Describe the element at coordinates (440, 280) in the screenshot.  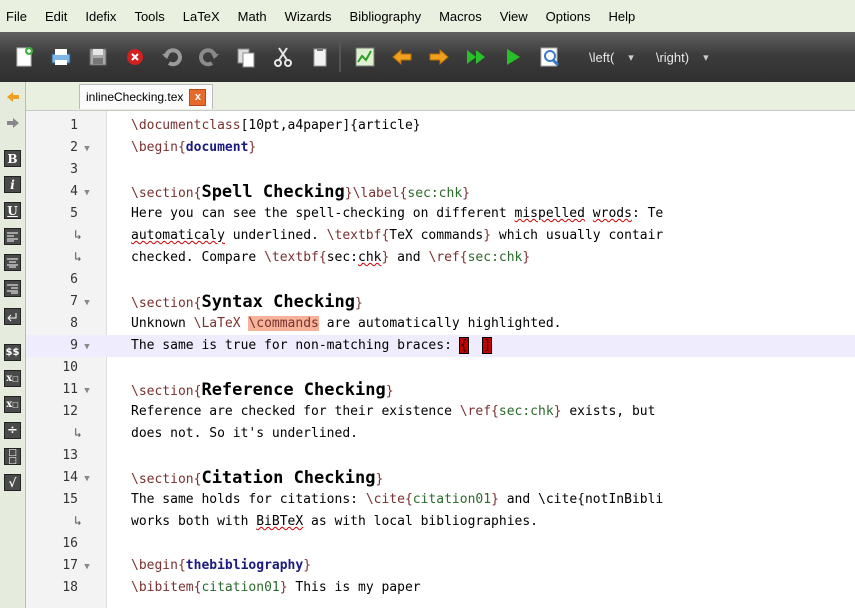
I see `editor-line: 6` at that location.